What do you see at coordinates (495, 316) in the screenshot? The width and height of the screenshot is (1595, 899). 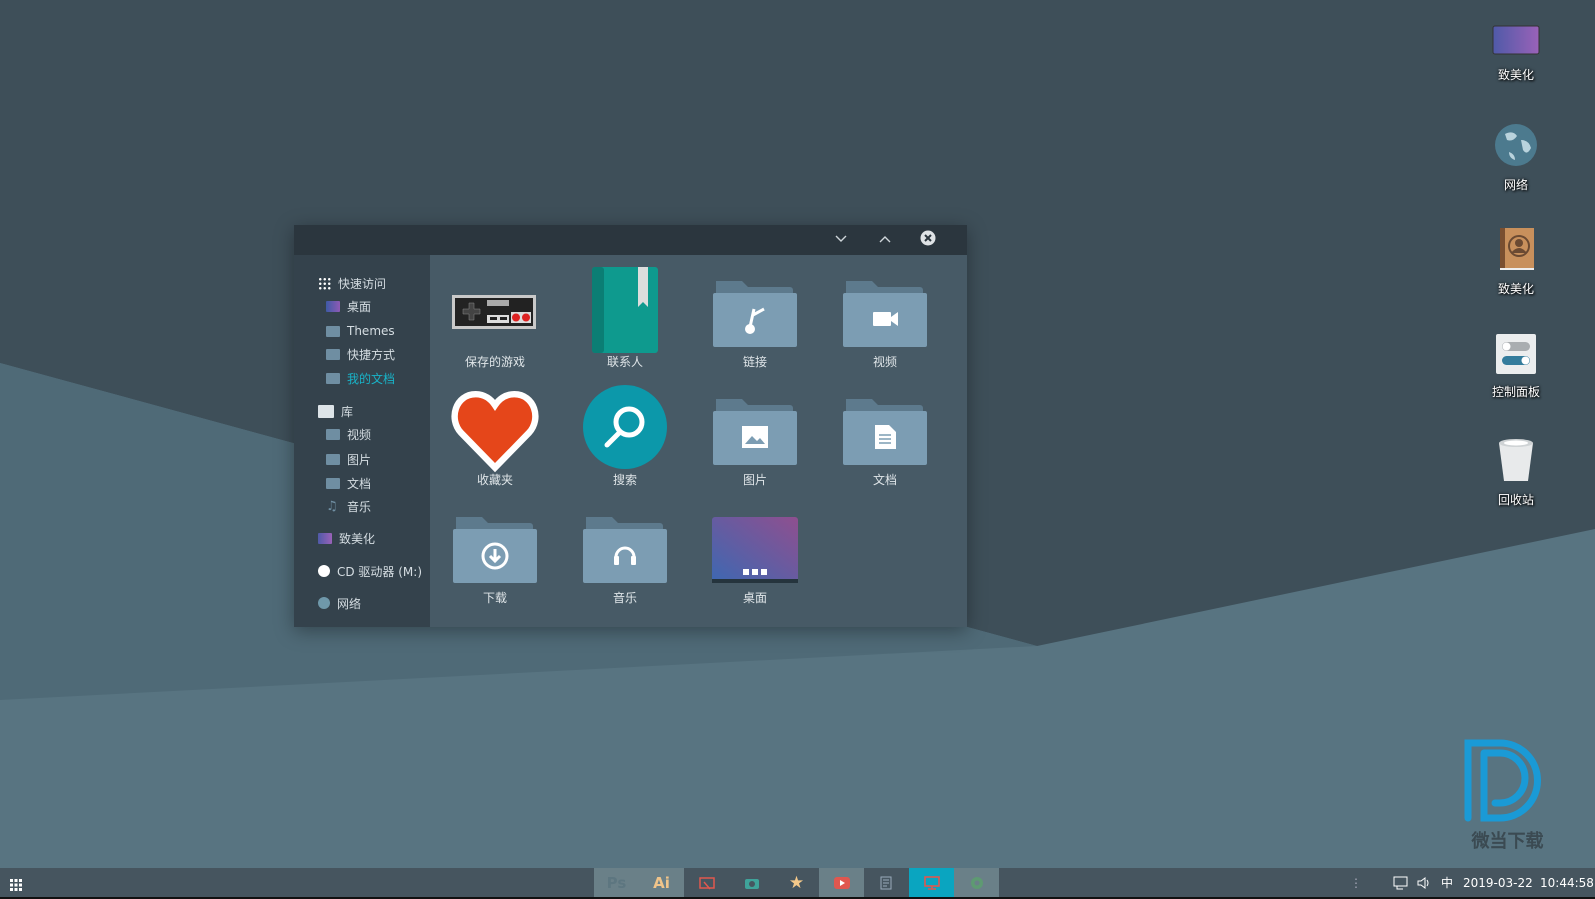 I see `folder-item: 保存的游戏` at bounding box center [495, 316].